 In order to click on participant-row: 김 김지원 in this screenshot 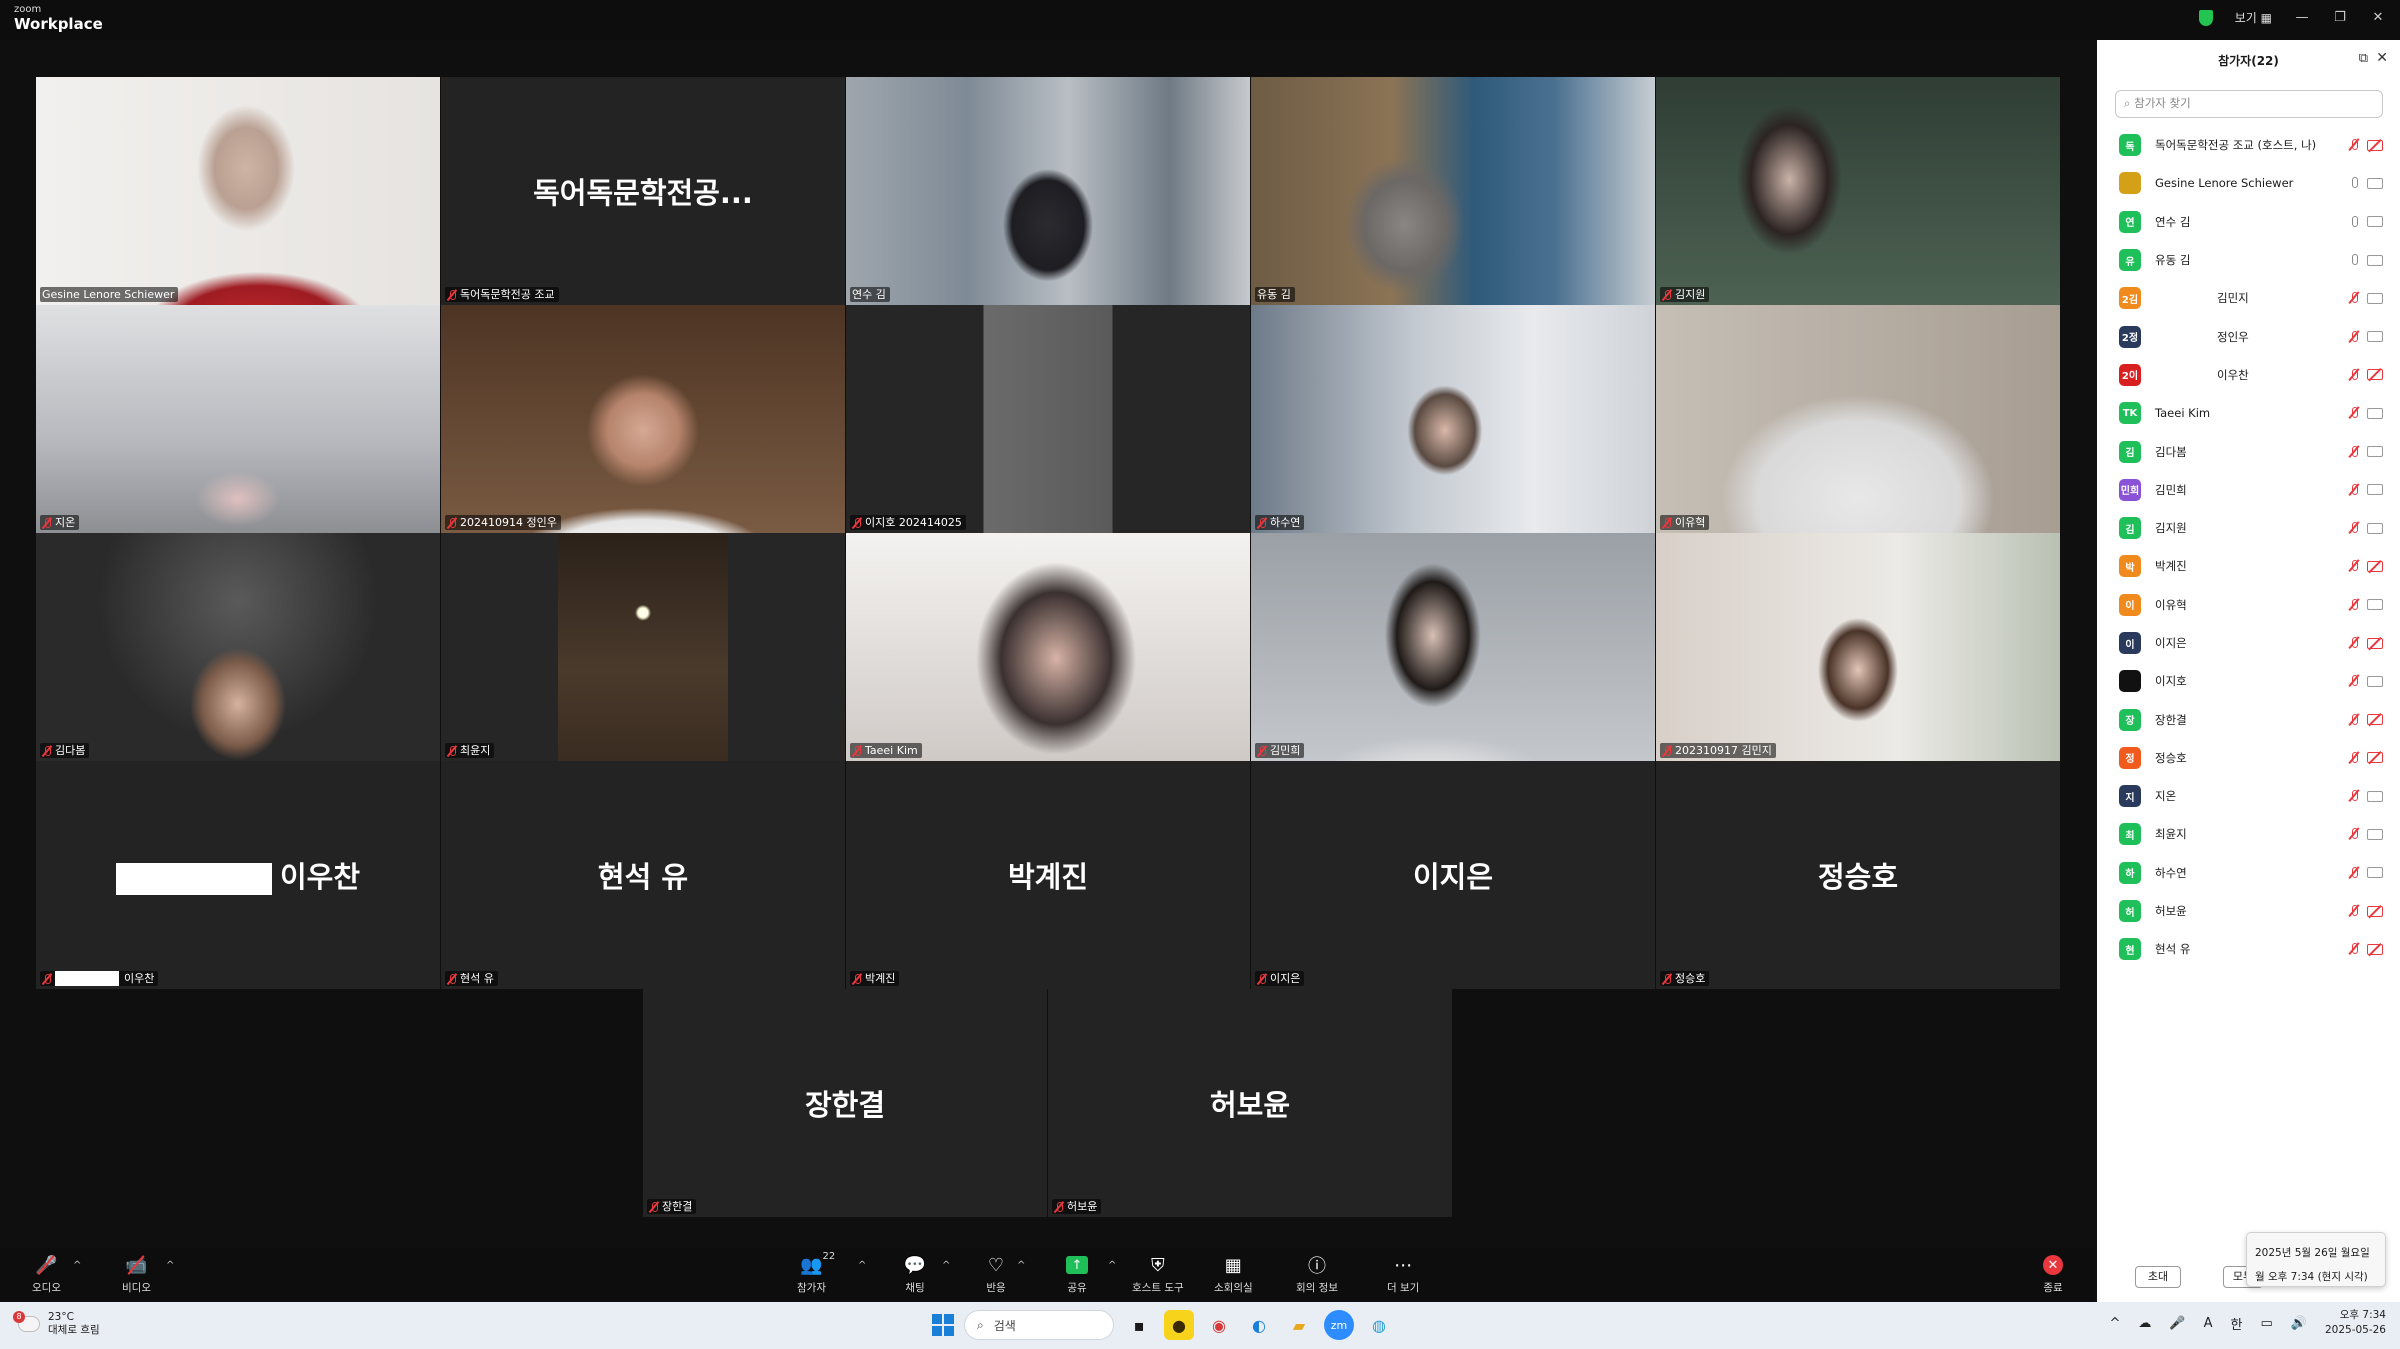, I will do `click(2248, 528)`.